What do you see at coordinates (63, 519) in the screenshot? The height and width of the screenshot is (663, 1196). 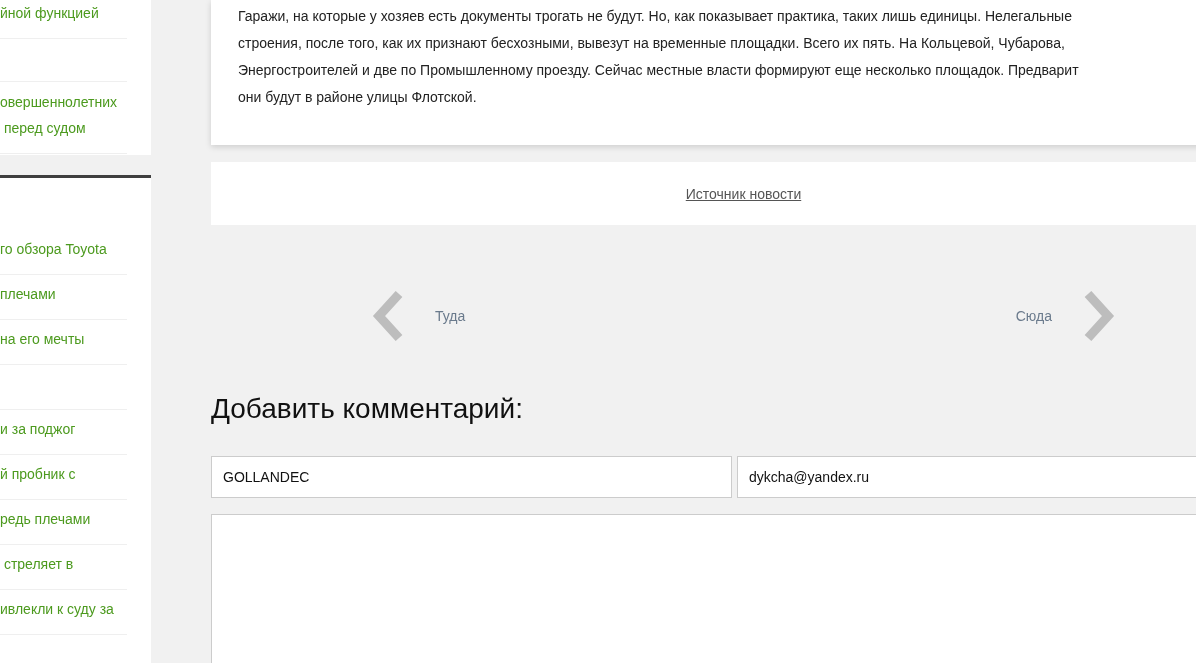 I see `sidebar-link: редь плечами` at bounding box center [63, 519].